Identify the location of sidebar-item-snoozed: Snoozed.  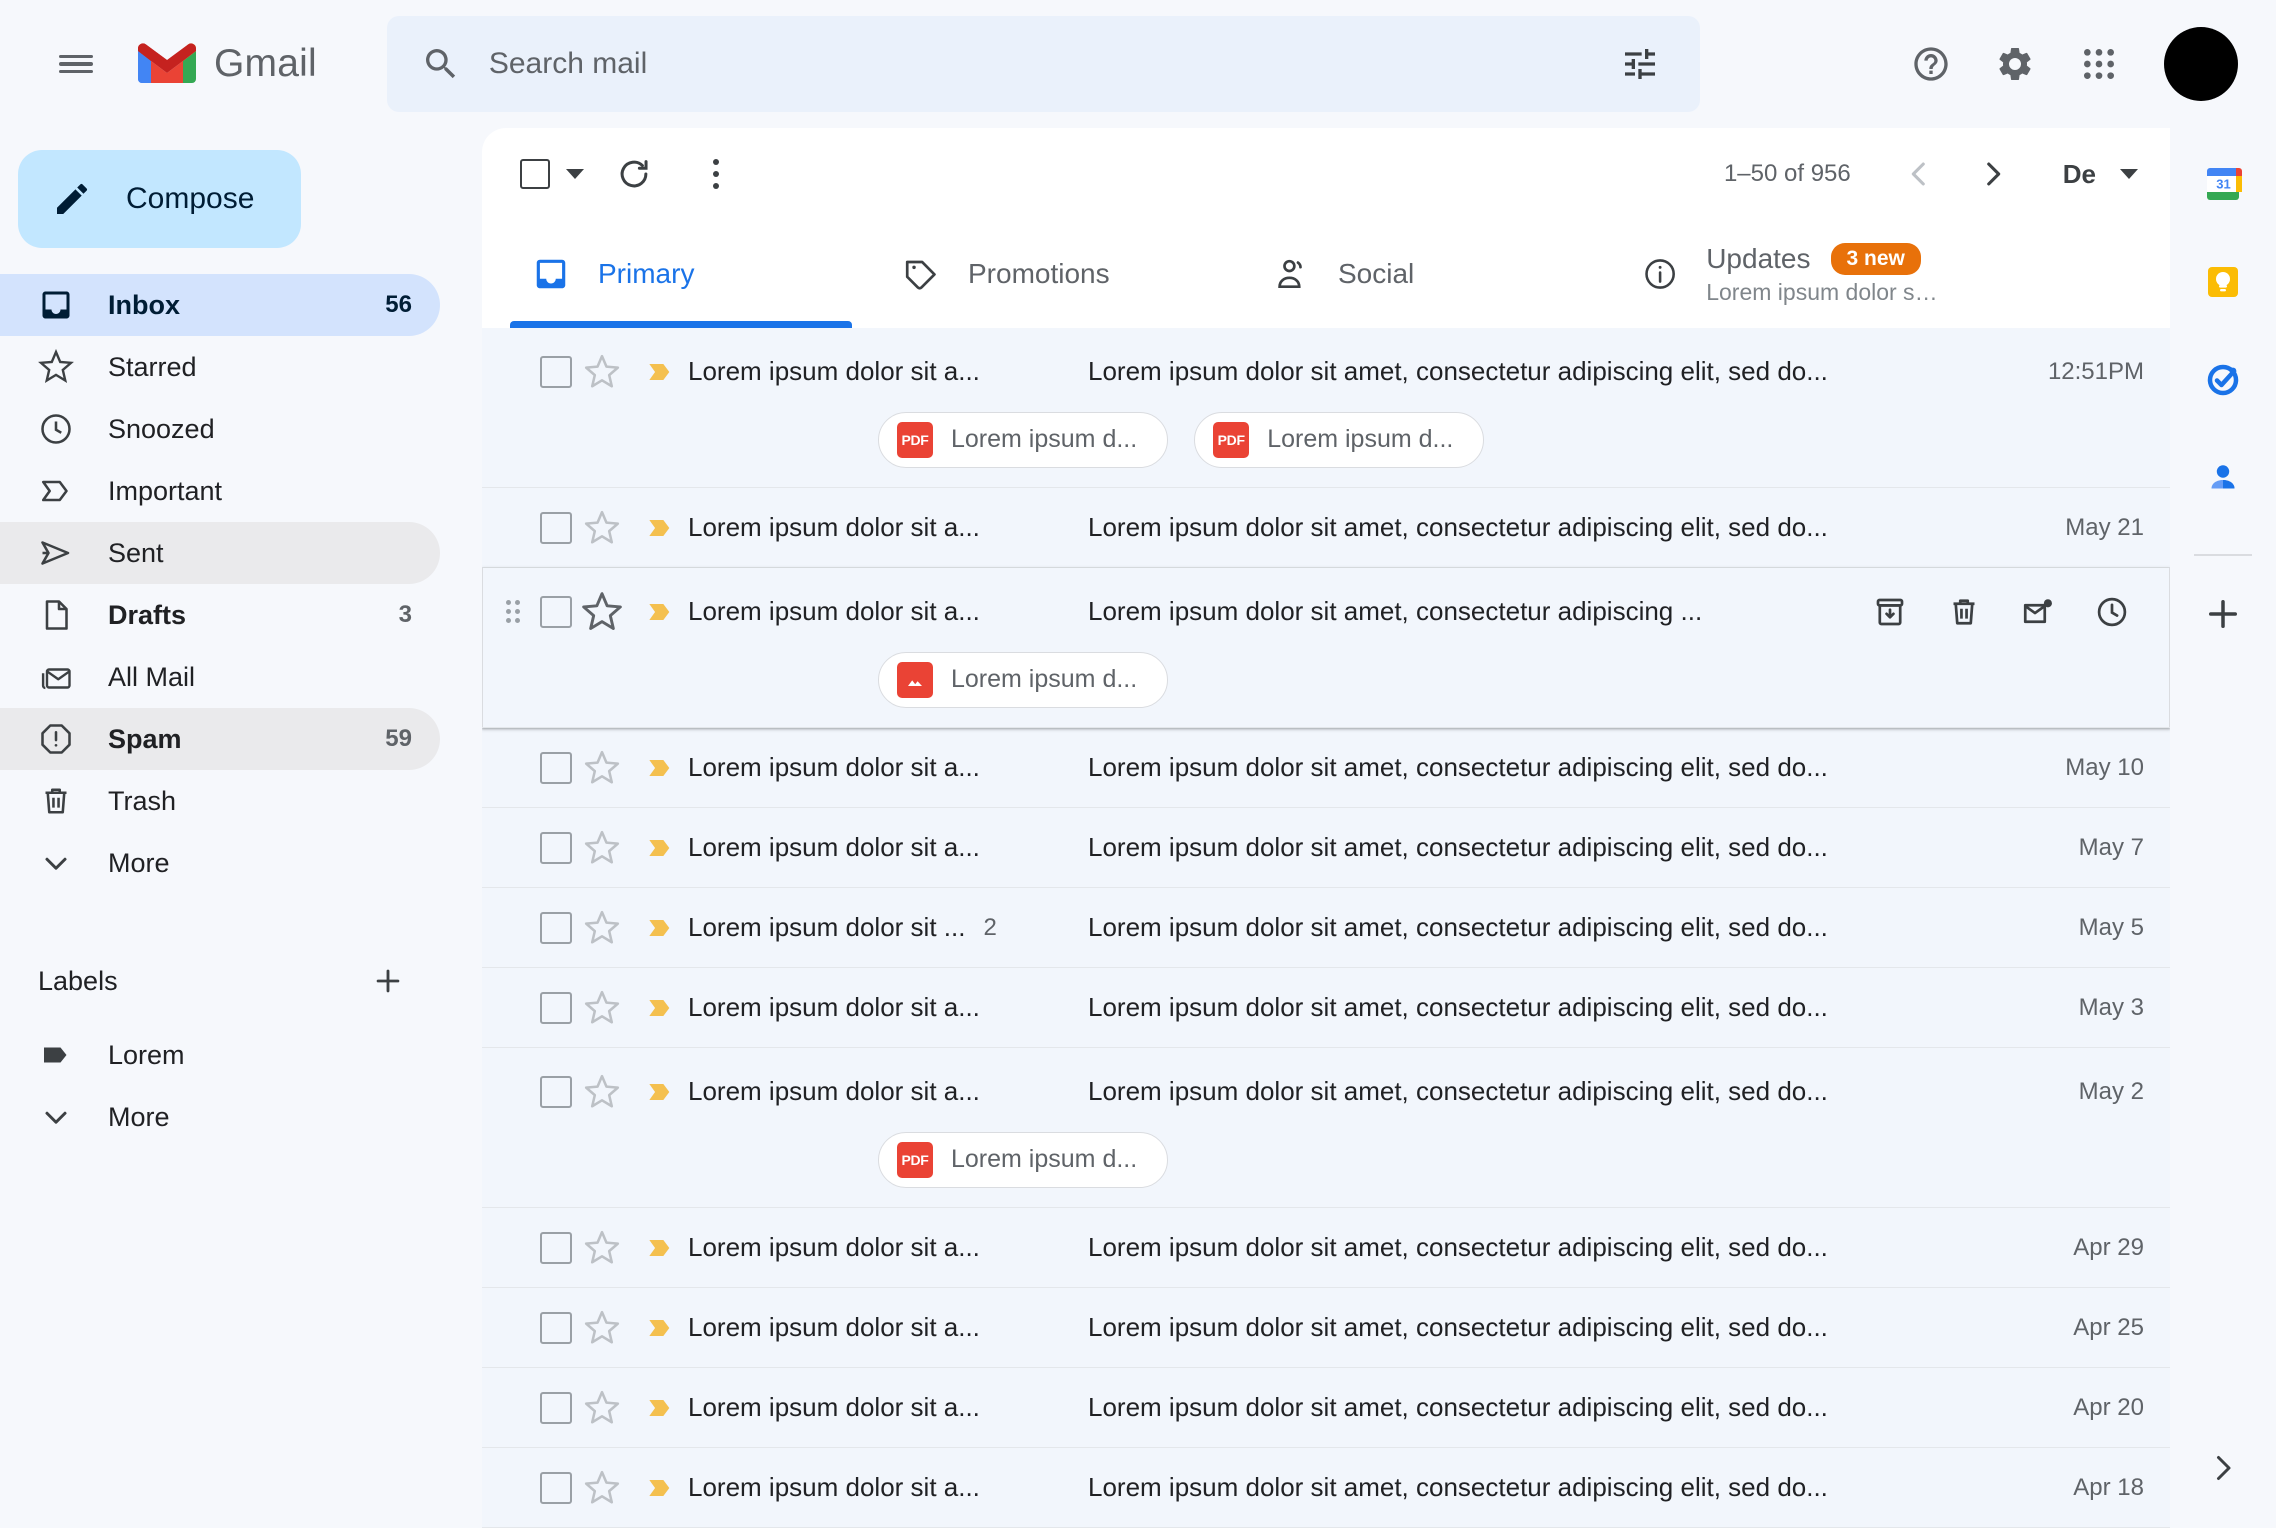
(220, 429).